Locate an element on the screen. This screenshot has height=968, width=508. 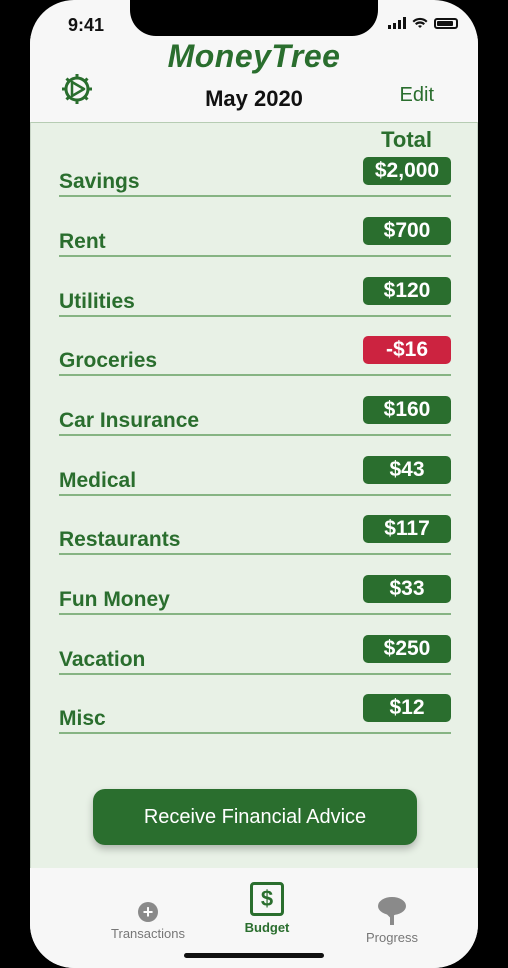
budget-row-car-insurance: Car Insurance $160 is located at coordinates (255, 416).